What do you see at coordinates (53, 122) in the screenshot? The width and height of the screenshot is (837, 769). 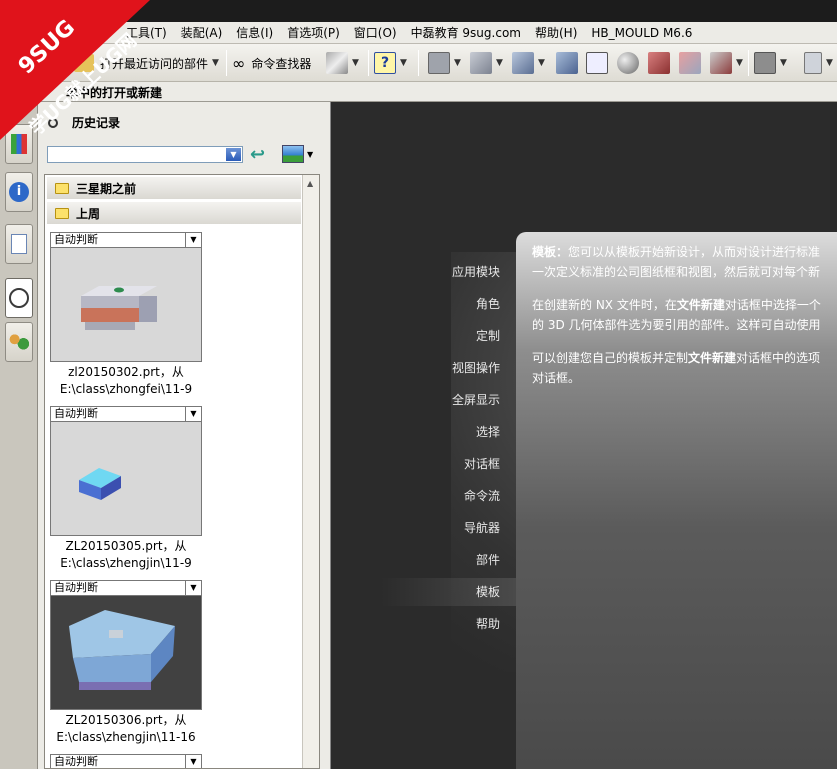 I see `pin-icon` at bounding box center [53, 122].